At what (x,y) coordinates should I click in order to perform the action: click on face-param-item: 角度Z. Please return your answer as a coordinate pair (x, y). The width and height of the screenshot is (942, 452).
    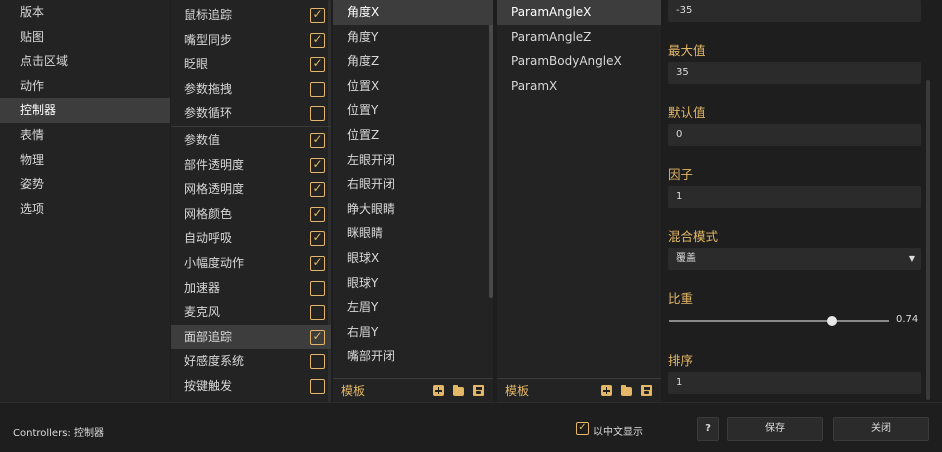
    Looking at the image, I should click on (413, 61).